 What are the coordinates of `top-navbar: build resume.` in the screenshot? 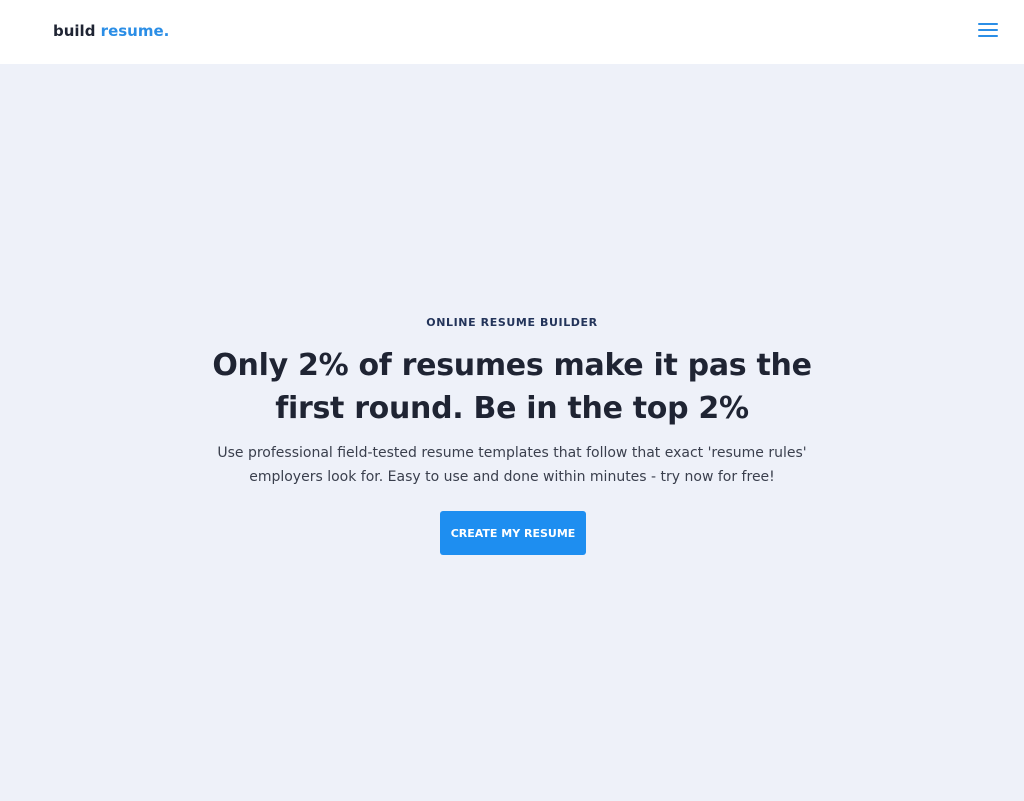 It's located at (512, 32).